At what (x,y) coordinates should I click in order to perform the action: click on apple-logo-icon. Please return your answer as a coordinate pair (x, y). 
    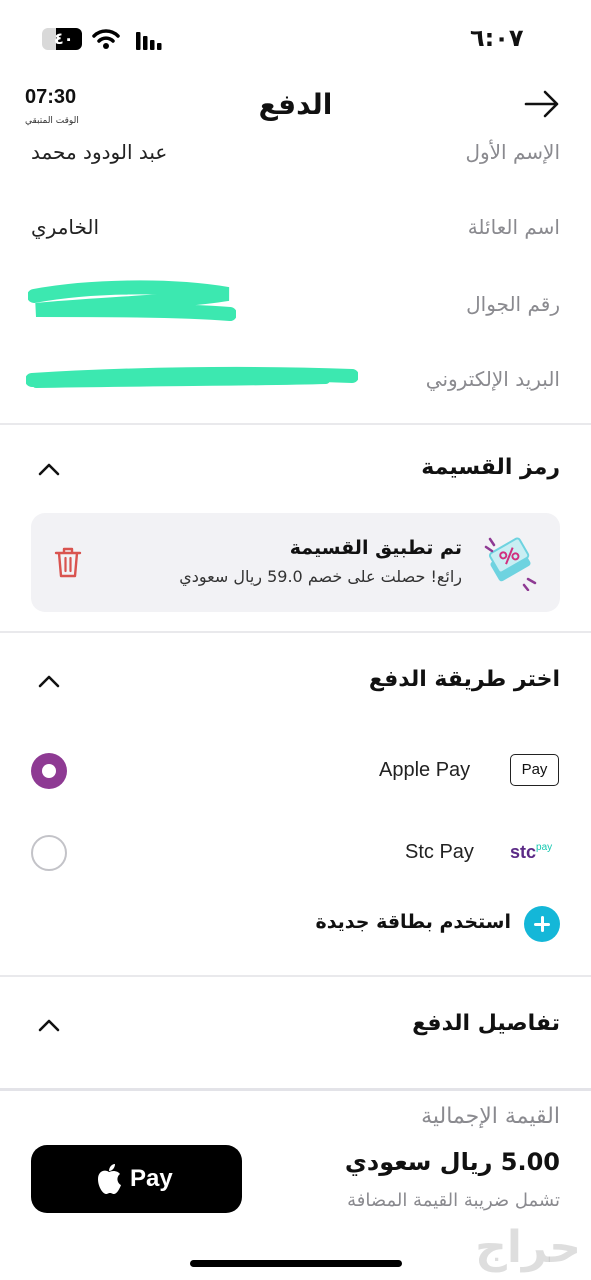
    Looking at the image, I should click on (109, 1179).